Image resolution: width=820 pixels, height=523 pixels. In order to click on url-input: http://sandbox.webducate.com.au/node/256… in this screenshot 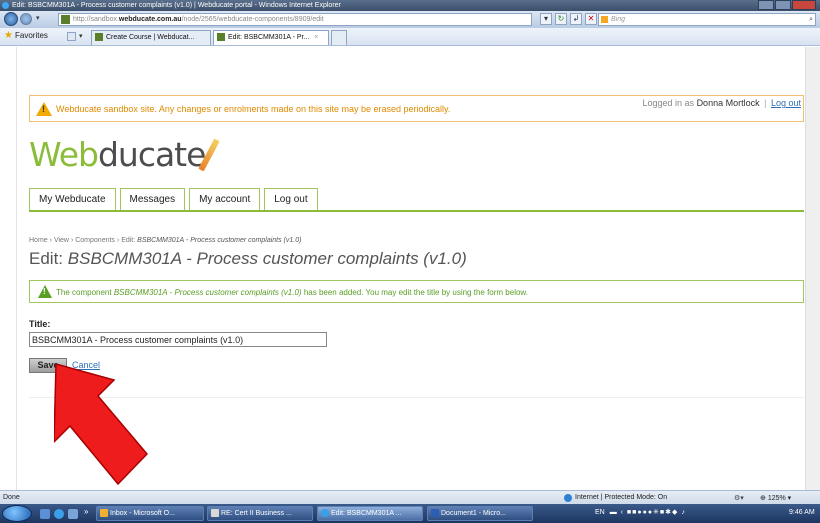, I will do `click(295, 19)`.